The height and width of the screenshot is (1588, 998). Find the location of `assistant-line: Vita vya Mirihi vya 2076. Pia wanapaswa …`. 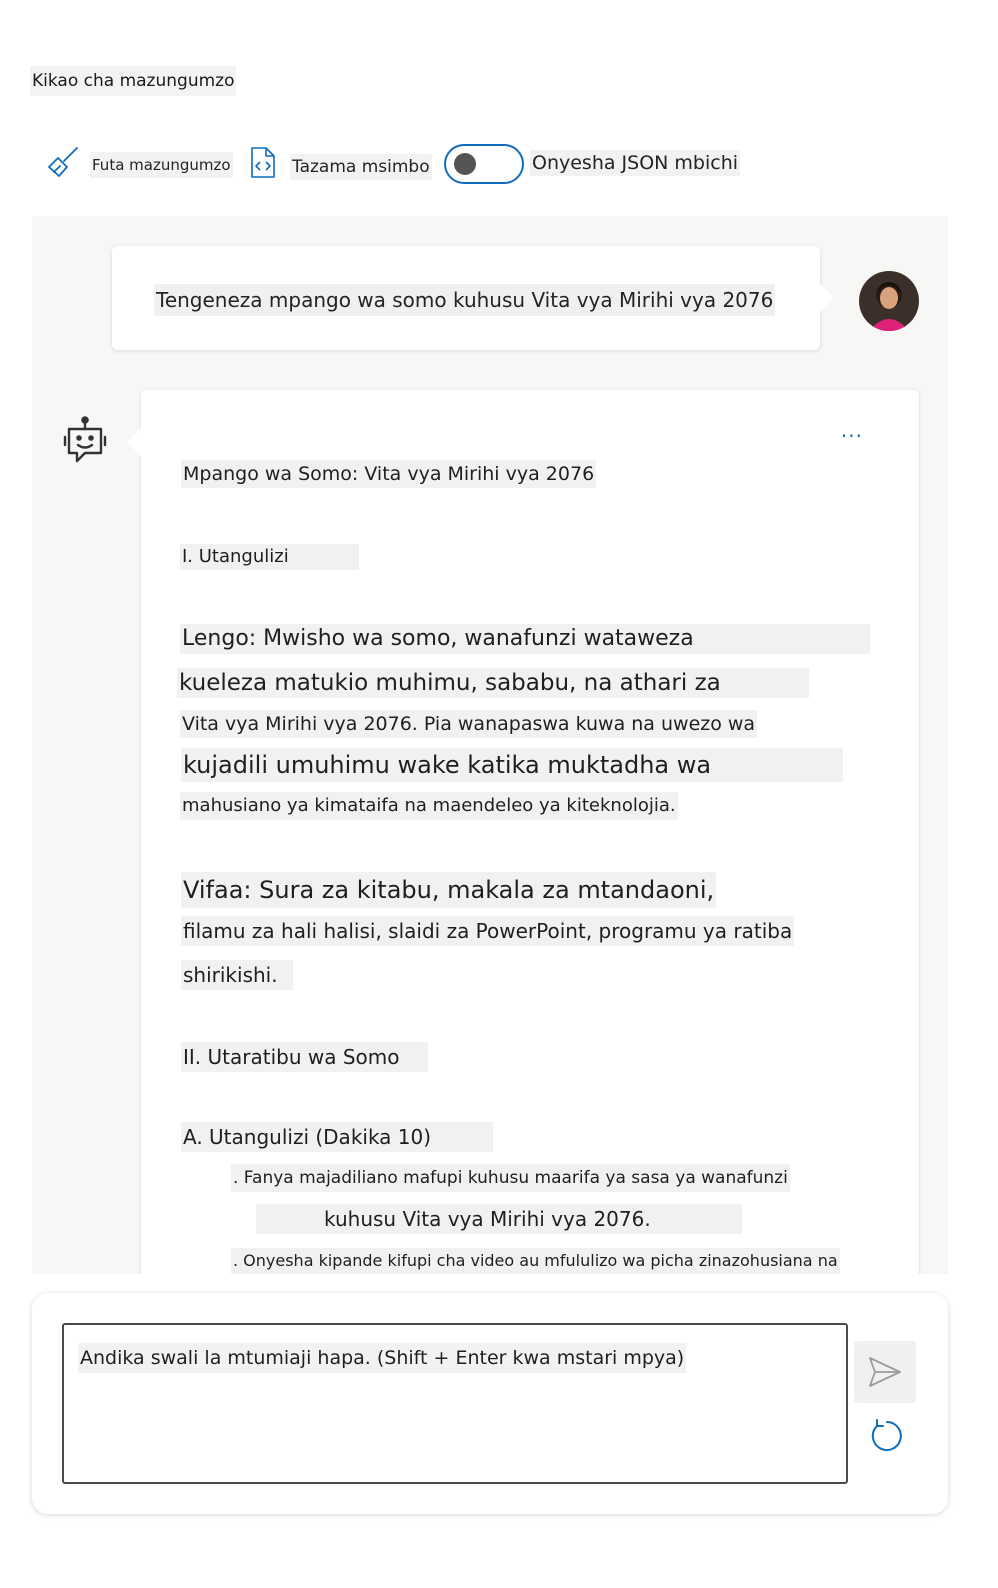

assistant-line: Vita vya Mirihi vya 2076. Pia wanapaswa … is located at coordinates (469, 724).